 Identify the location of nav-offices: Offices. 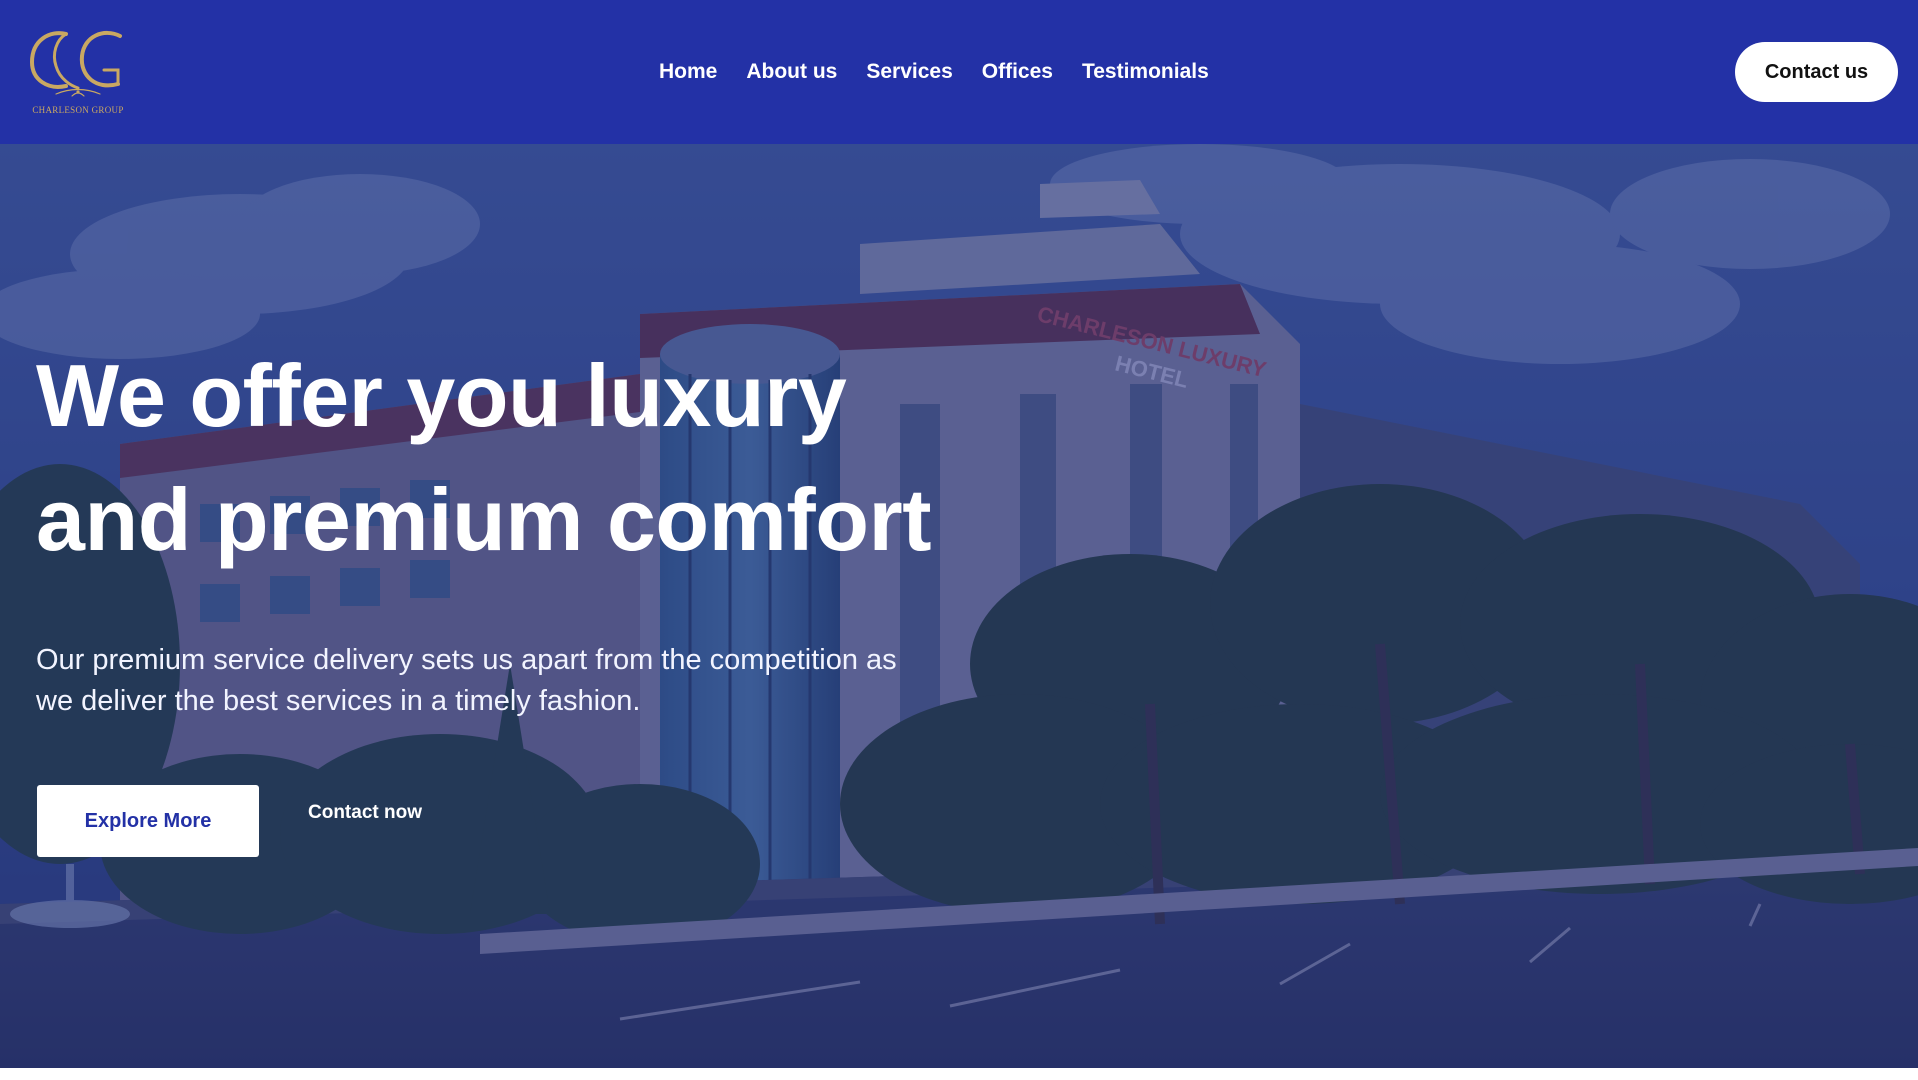
(1017, 72).